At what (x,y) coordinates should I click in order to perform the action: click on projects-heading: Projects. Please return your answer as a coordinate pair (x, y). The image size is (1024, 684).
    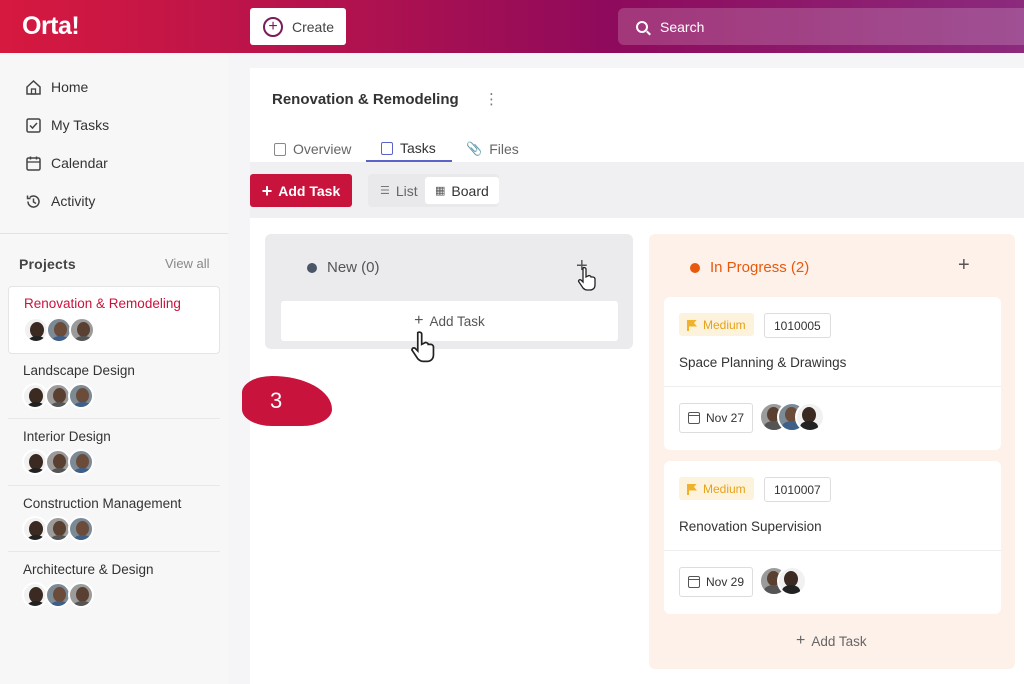
    Looking at the image, I should click on (47, 264).